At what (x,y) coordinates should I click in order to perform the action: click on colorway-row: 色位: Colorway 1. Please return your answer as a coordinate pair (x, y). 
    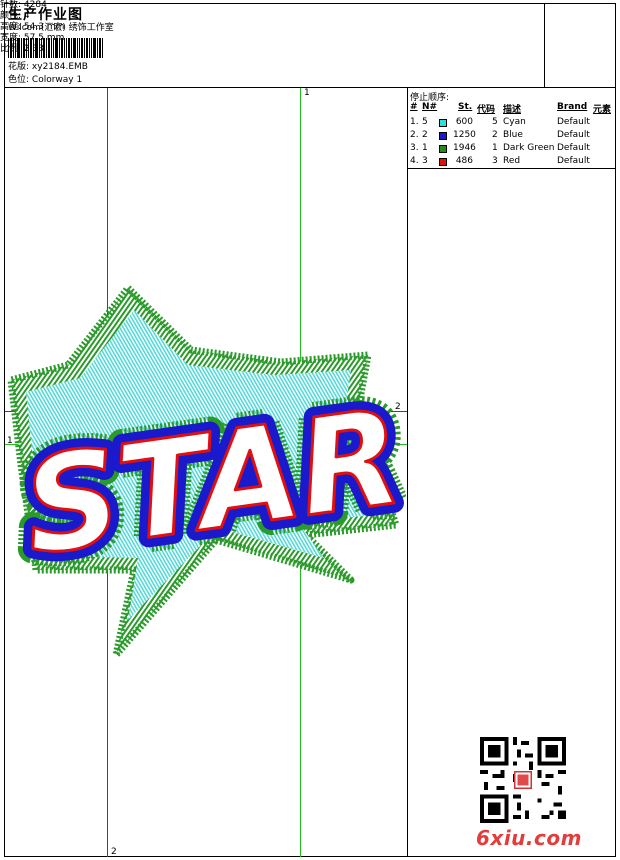
    Looking at the image, I should click on (45, 80).